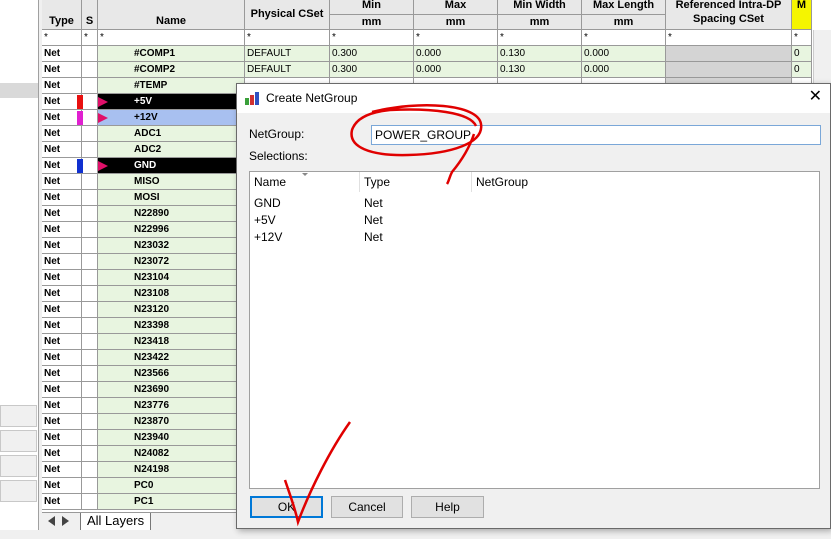 The height and width of the screenshot is (539, 831). Describe the element at coordinates (534, 220) in the screenshot. I see `list-item: +5V Net` at that location.